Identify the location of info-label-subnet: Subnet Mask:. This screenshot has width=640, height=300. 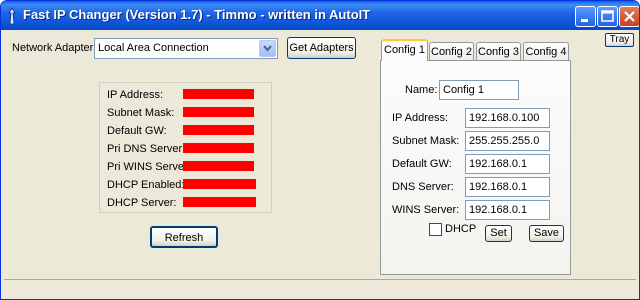
(141, 113).